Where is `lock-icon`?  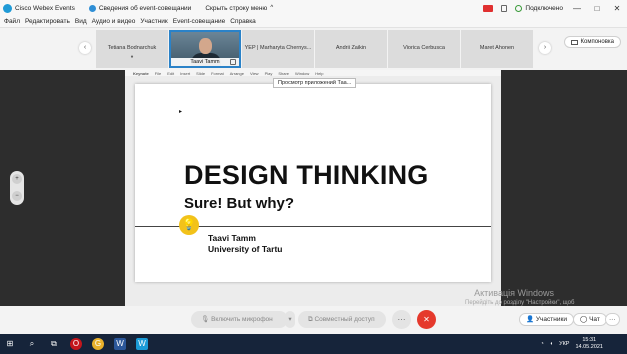 lock-icon is located at coordinates (504, 8).